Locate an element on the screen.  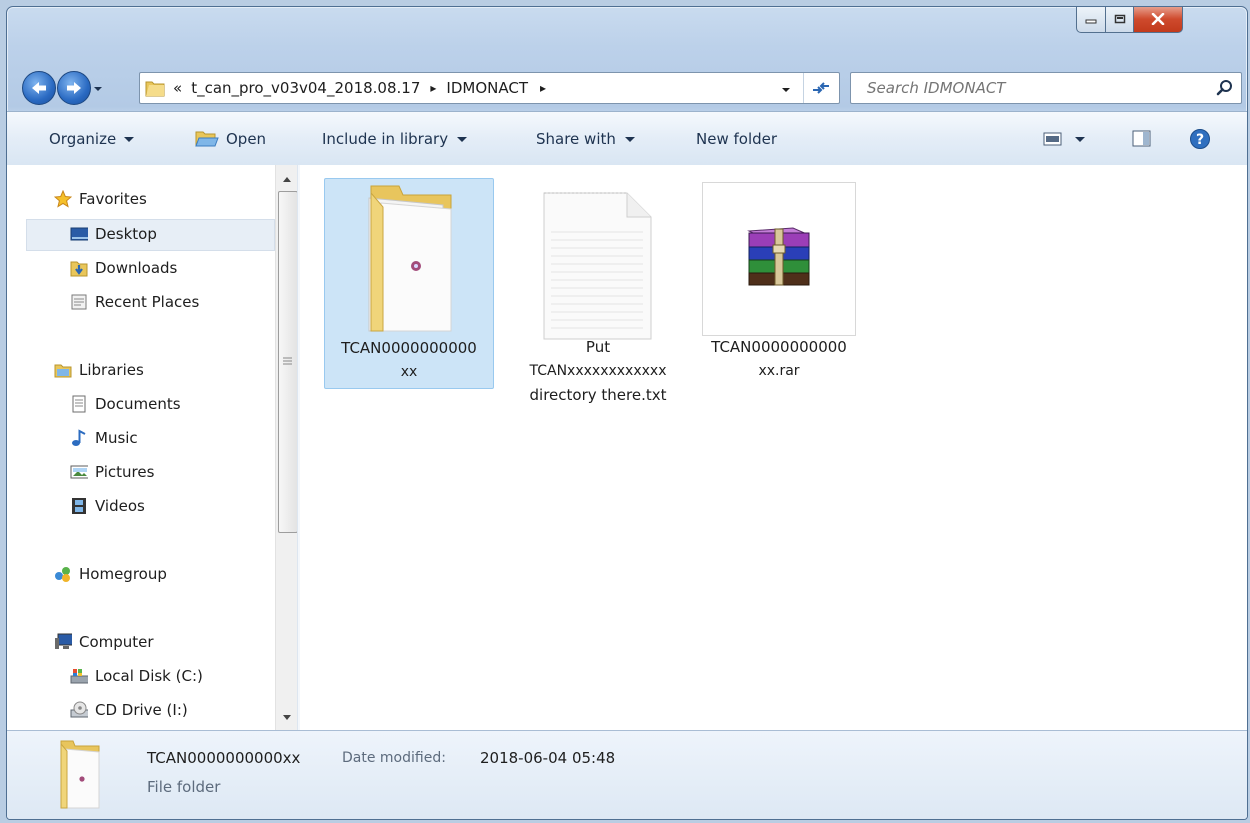
text-file-icon is located at coordinates (597, 266).